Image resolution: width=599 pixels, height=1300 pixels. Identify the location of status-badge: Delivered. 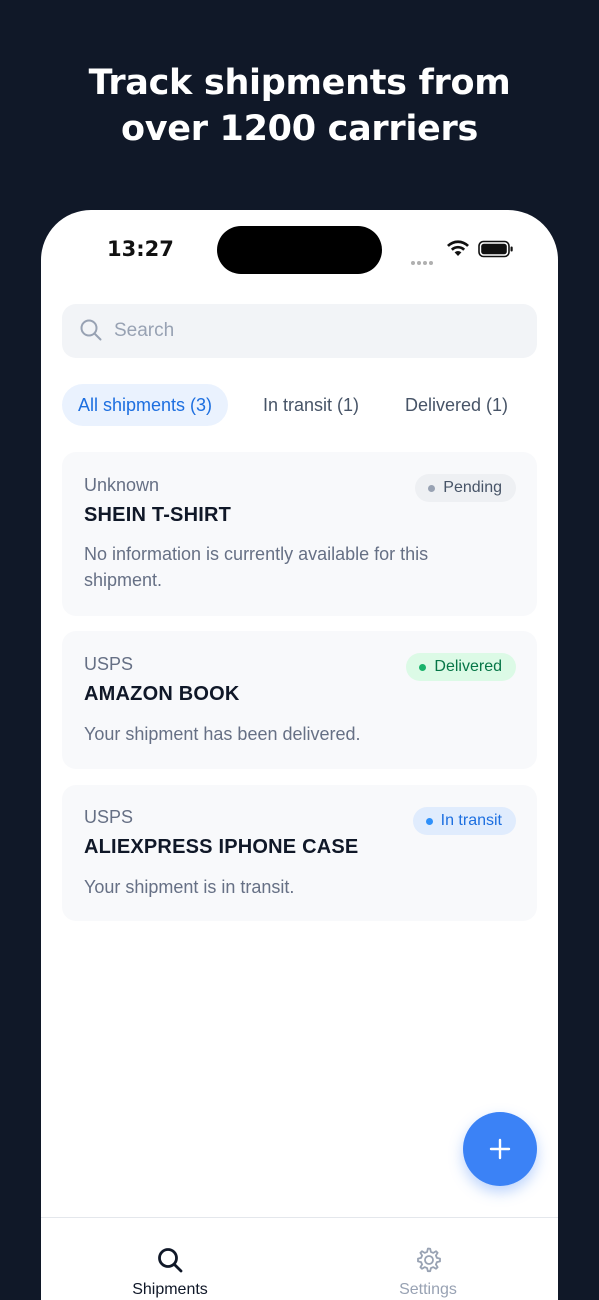
(461, 667).